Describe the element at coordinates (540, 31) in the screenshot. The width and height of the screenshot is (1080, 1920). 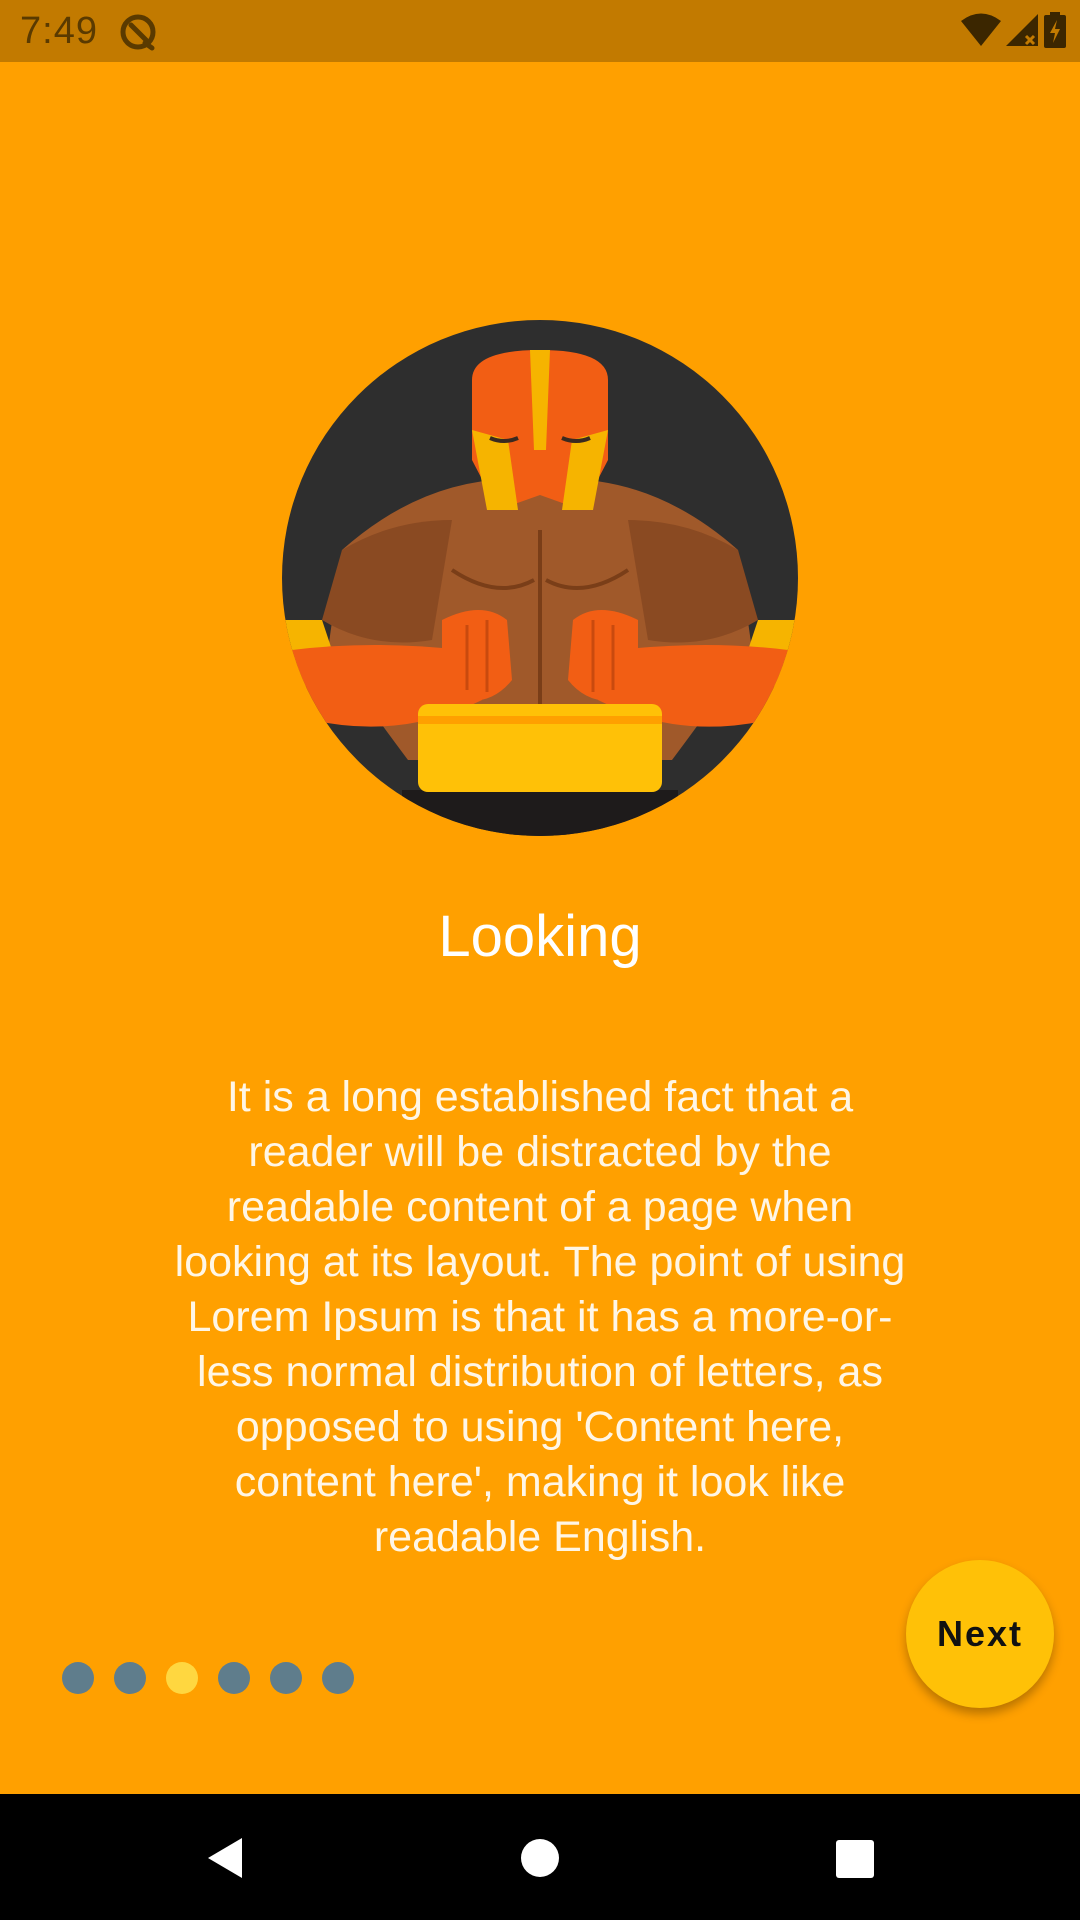
I see `status-bar: 7:49` at that location.